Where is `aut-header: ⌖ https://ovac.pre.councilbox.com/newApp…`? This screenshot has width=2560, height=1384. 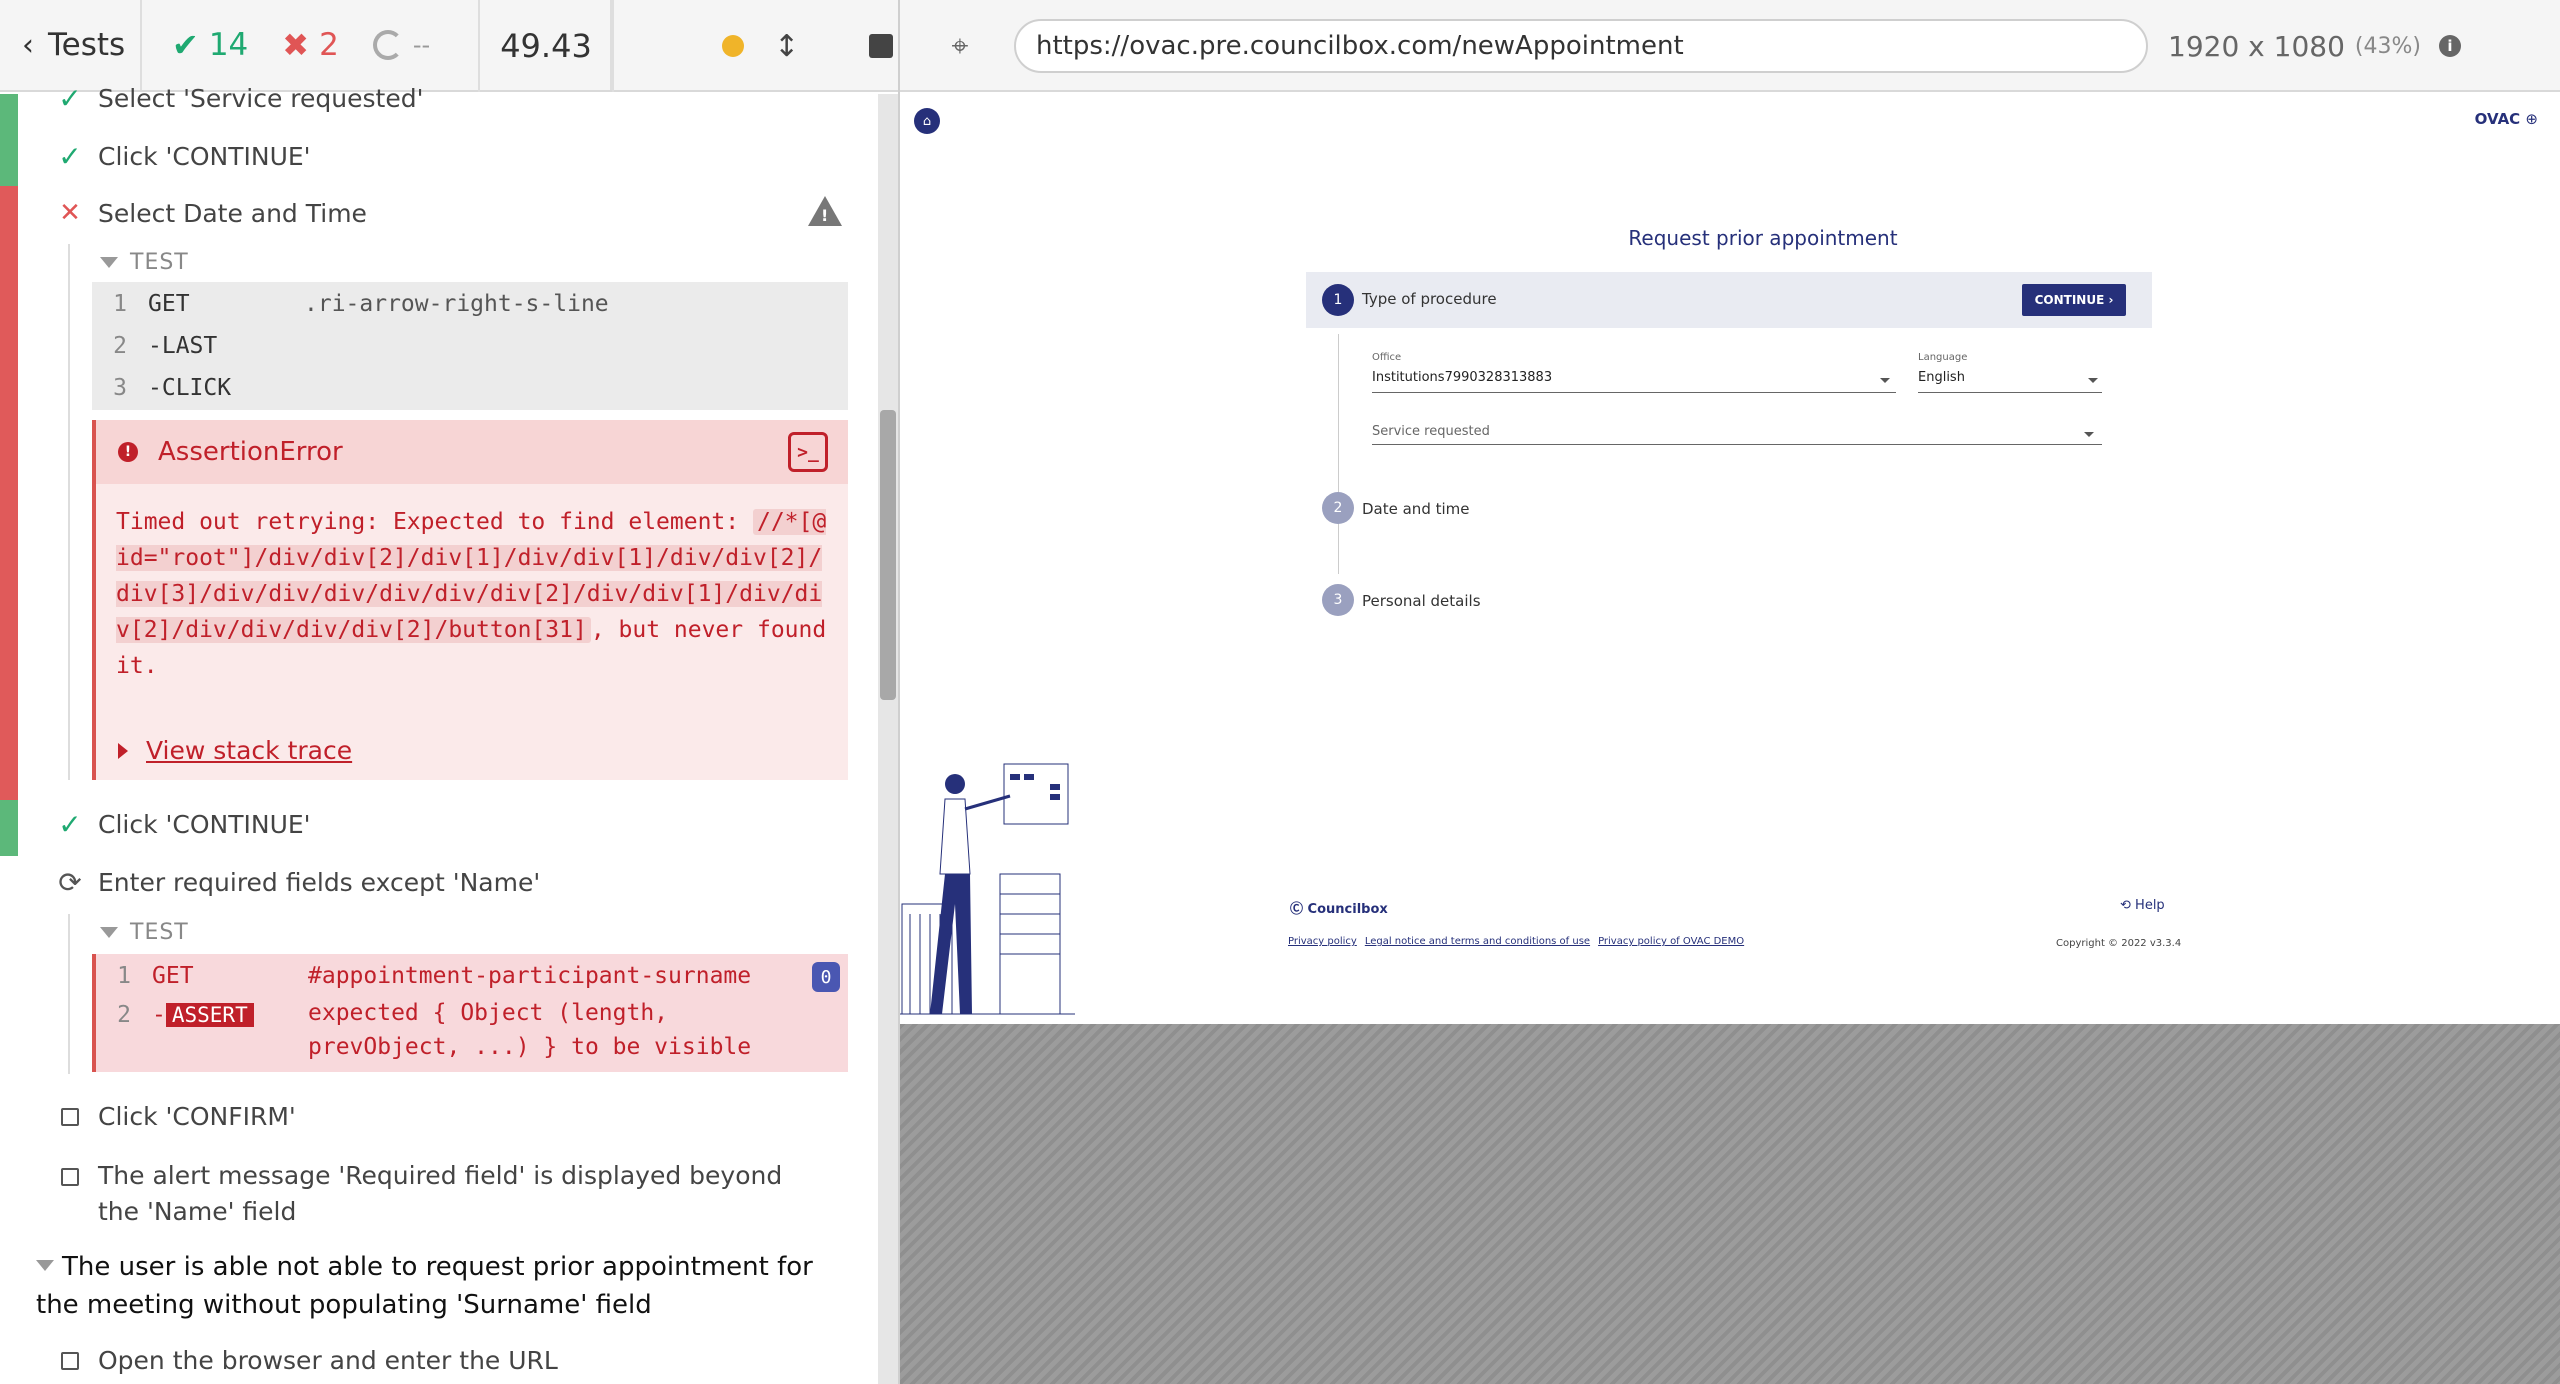 aut-header: ⌖ https://ovac.pre.councilbox.com/newApp… is located at coordinates (1730, 46).